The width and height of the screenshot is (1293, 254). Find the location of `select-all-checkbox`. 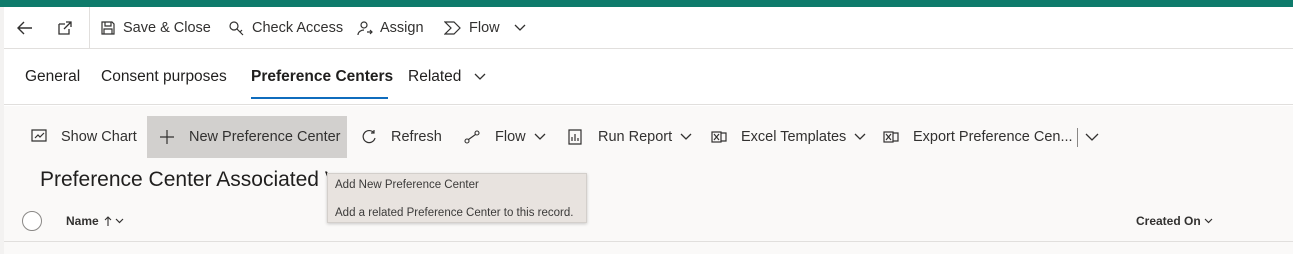

select-all-checkbox is located at coordinates (32, 221).